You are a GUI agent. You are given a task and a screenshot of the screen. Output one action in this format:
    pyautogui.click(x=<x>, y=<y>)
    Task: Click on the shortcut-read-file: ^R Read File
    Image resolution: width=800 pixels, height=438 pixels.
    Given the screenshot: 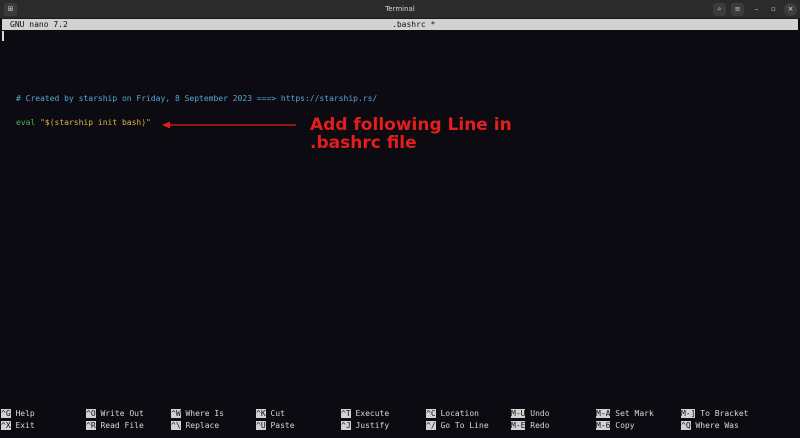 What is the action you would take?
    pyautogui.click(x=115, y=425)
    